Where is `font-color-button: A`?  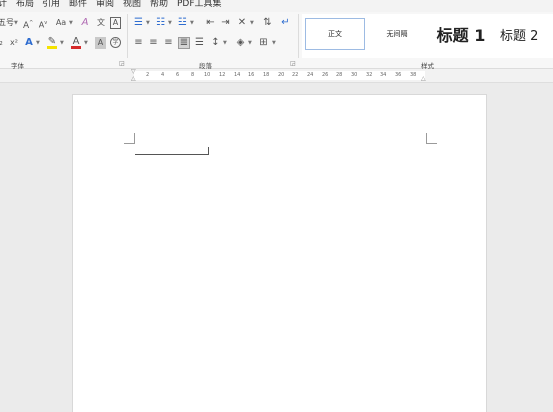
font-color-button: A is located at coordinates (76, 43).